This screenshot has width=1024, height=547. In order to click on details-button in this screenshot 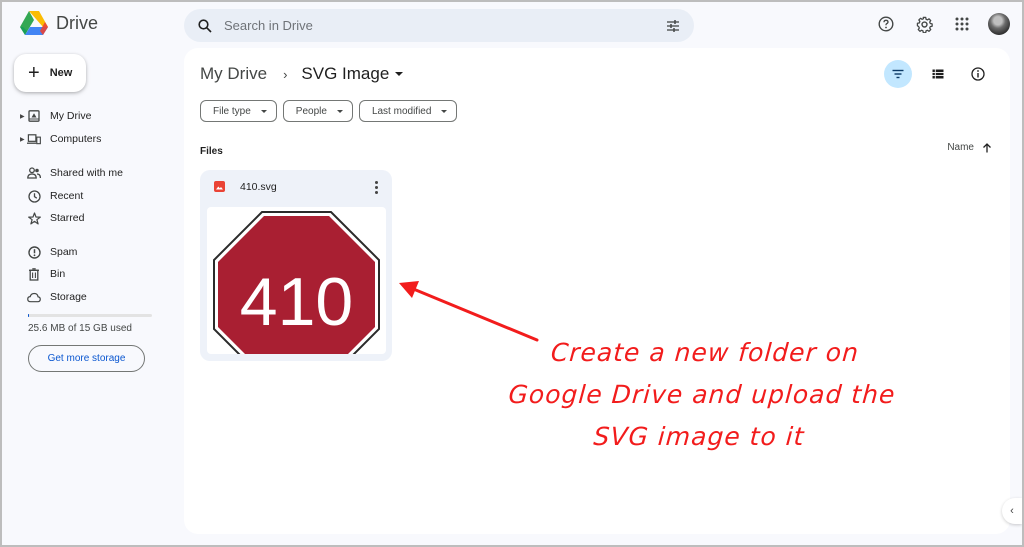, I will do `click(978, 74)`.